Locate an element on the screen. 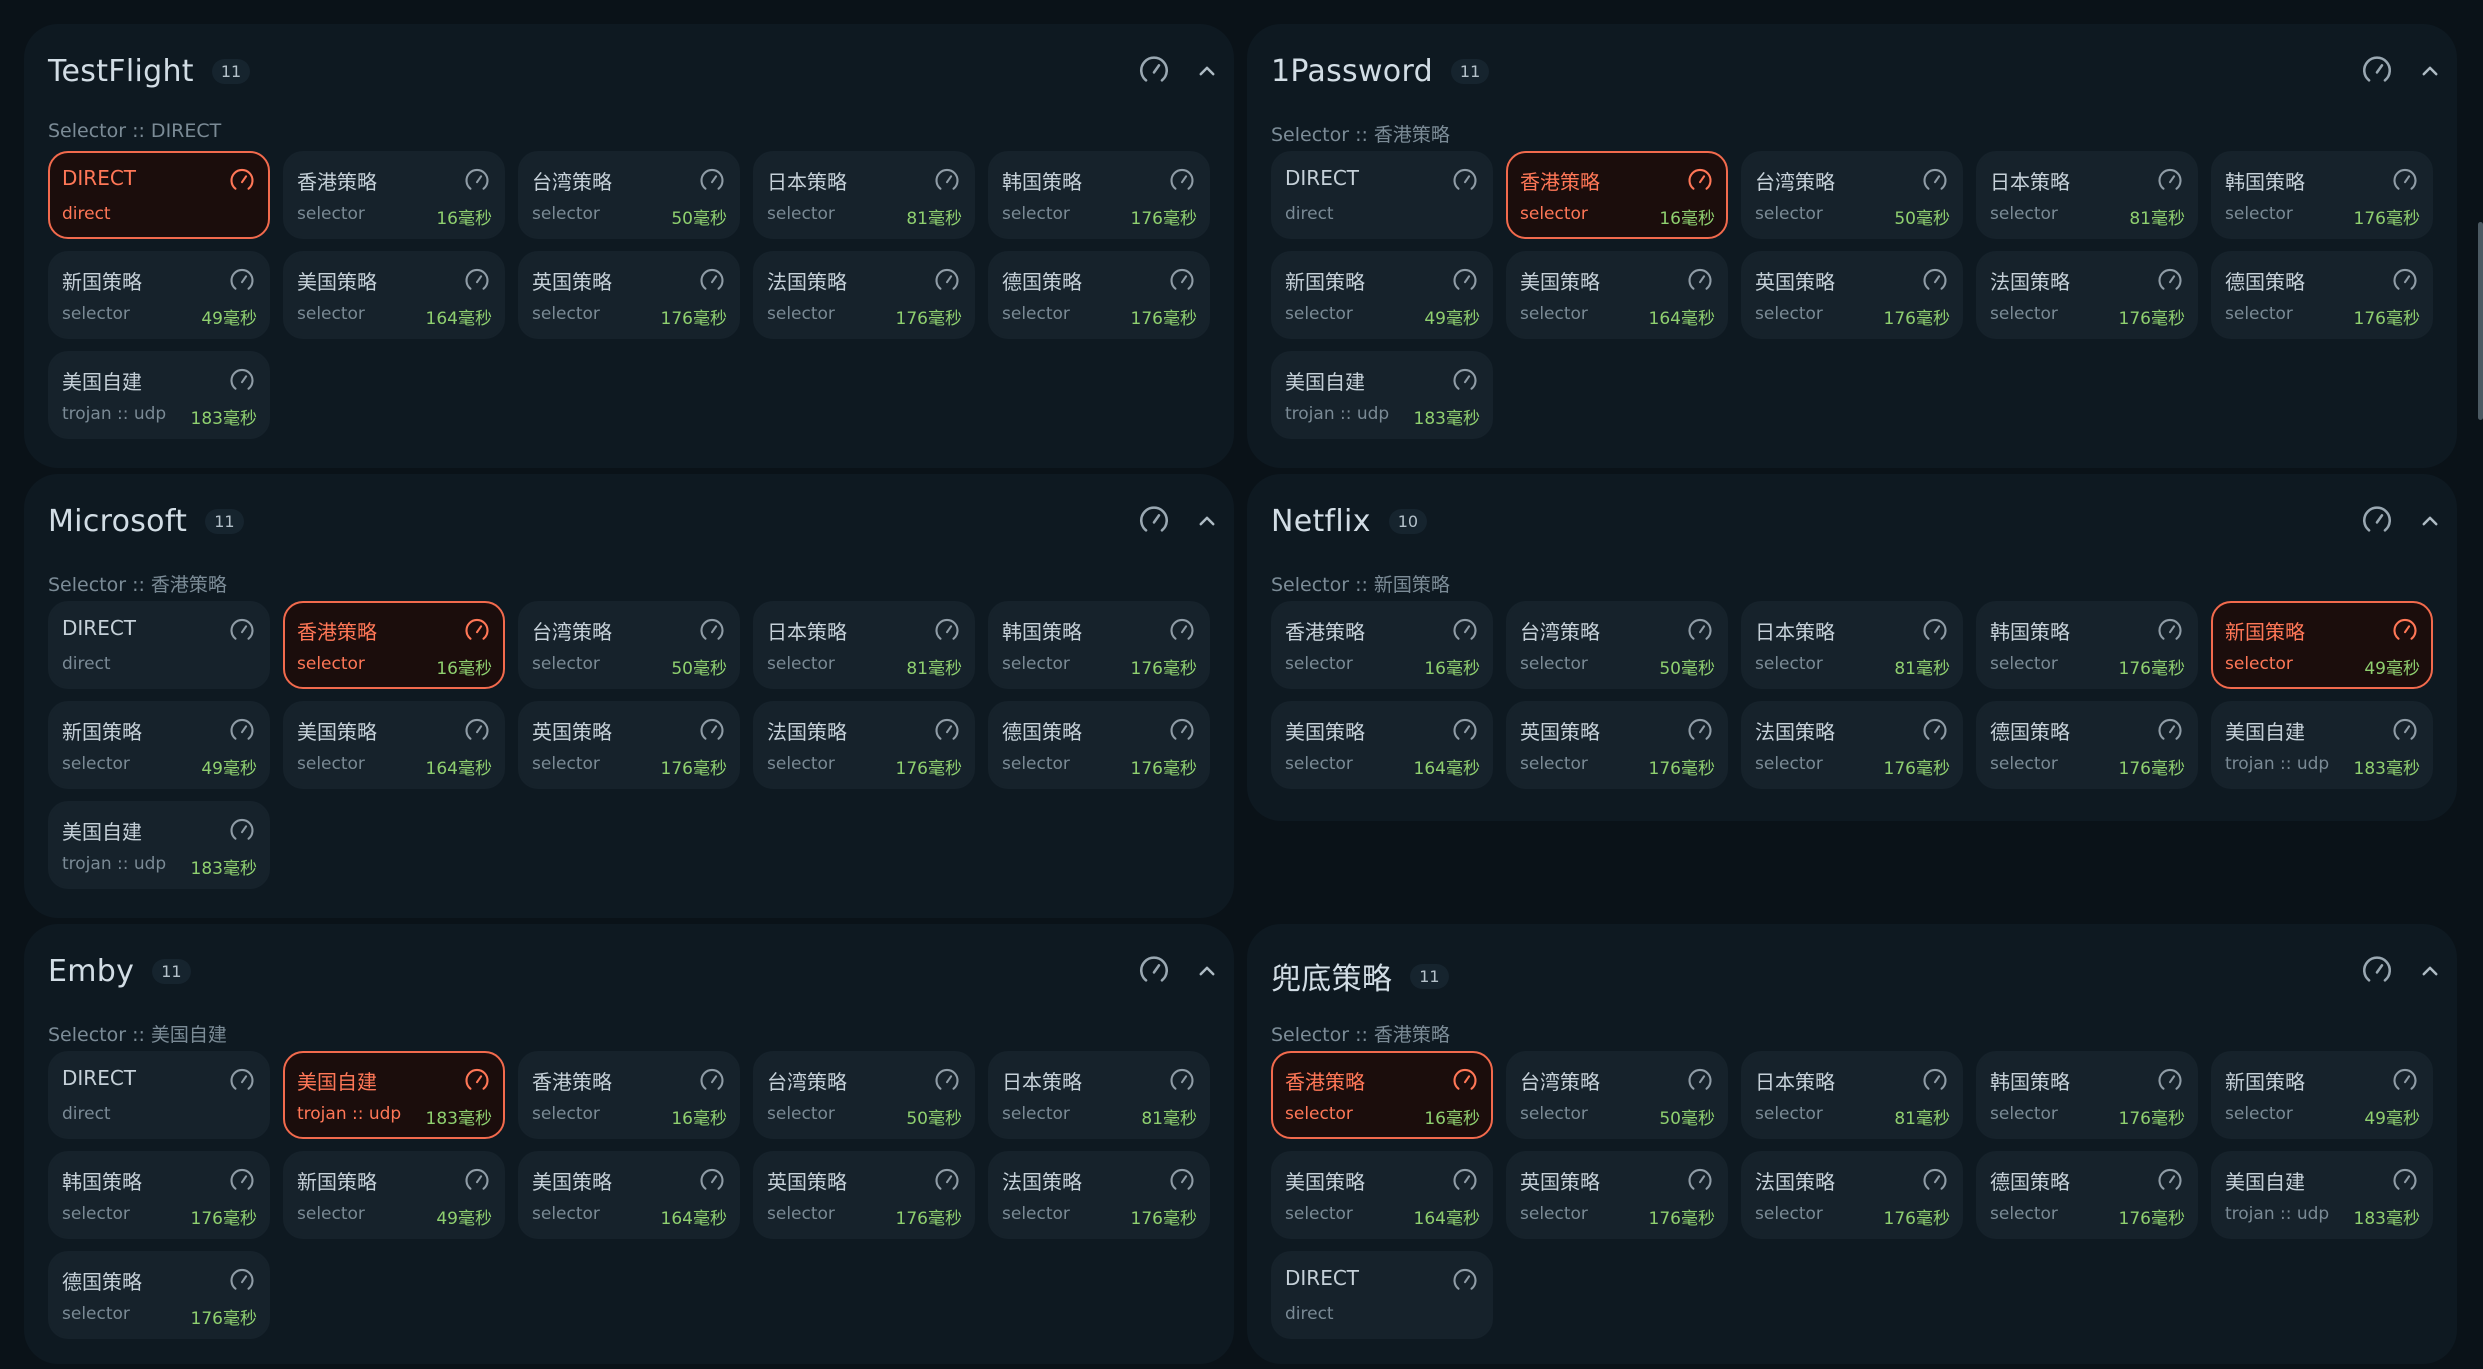  group-header: TestFlight 11 is located at coordinates (149, 71).